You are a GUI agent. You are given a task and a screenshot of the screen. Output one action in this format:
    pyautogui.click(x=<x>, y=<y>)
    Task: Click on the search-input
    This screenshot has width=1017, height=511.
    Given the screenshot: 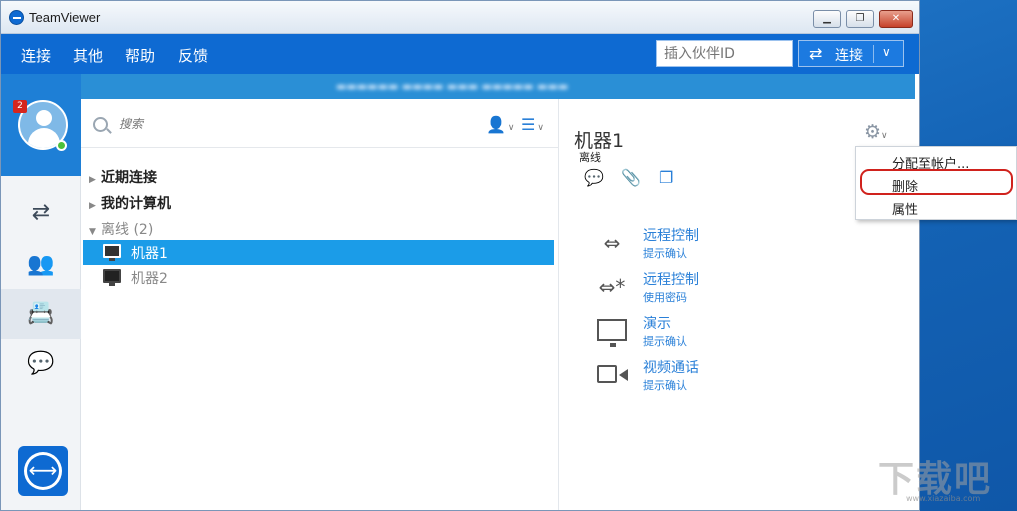 What is the action you would take?
    pyautogui.click(x=269, y=124)
    